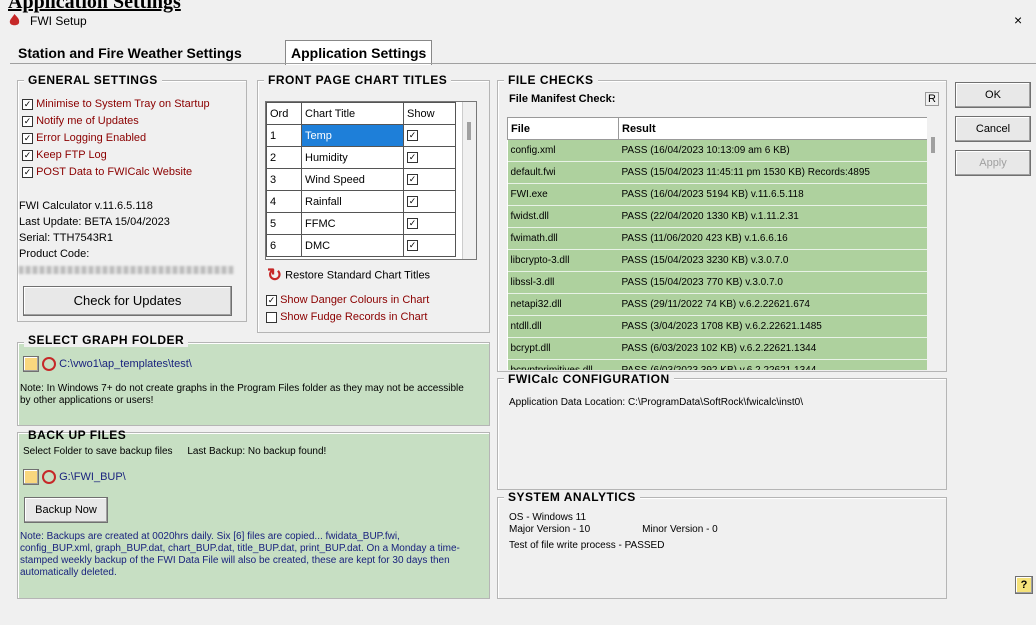 This screenshot has width=1036, height=625. I want to click on version-label: FWI Calculator v.11.6.5.118, so click(86, 206).